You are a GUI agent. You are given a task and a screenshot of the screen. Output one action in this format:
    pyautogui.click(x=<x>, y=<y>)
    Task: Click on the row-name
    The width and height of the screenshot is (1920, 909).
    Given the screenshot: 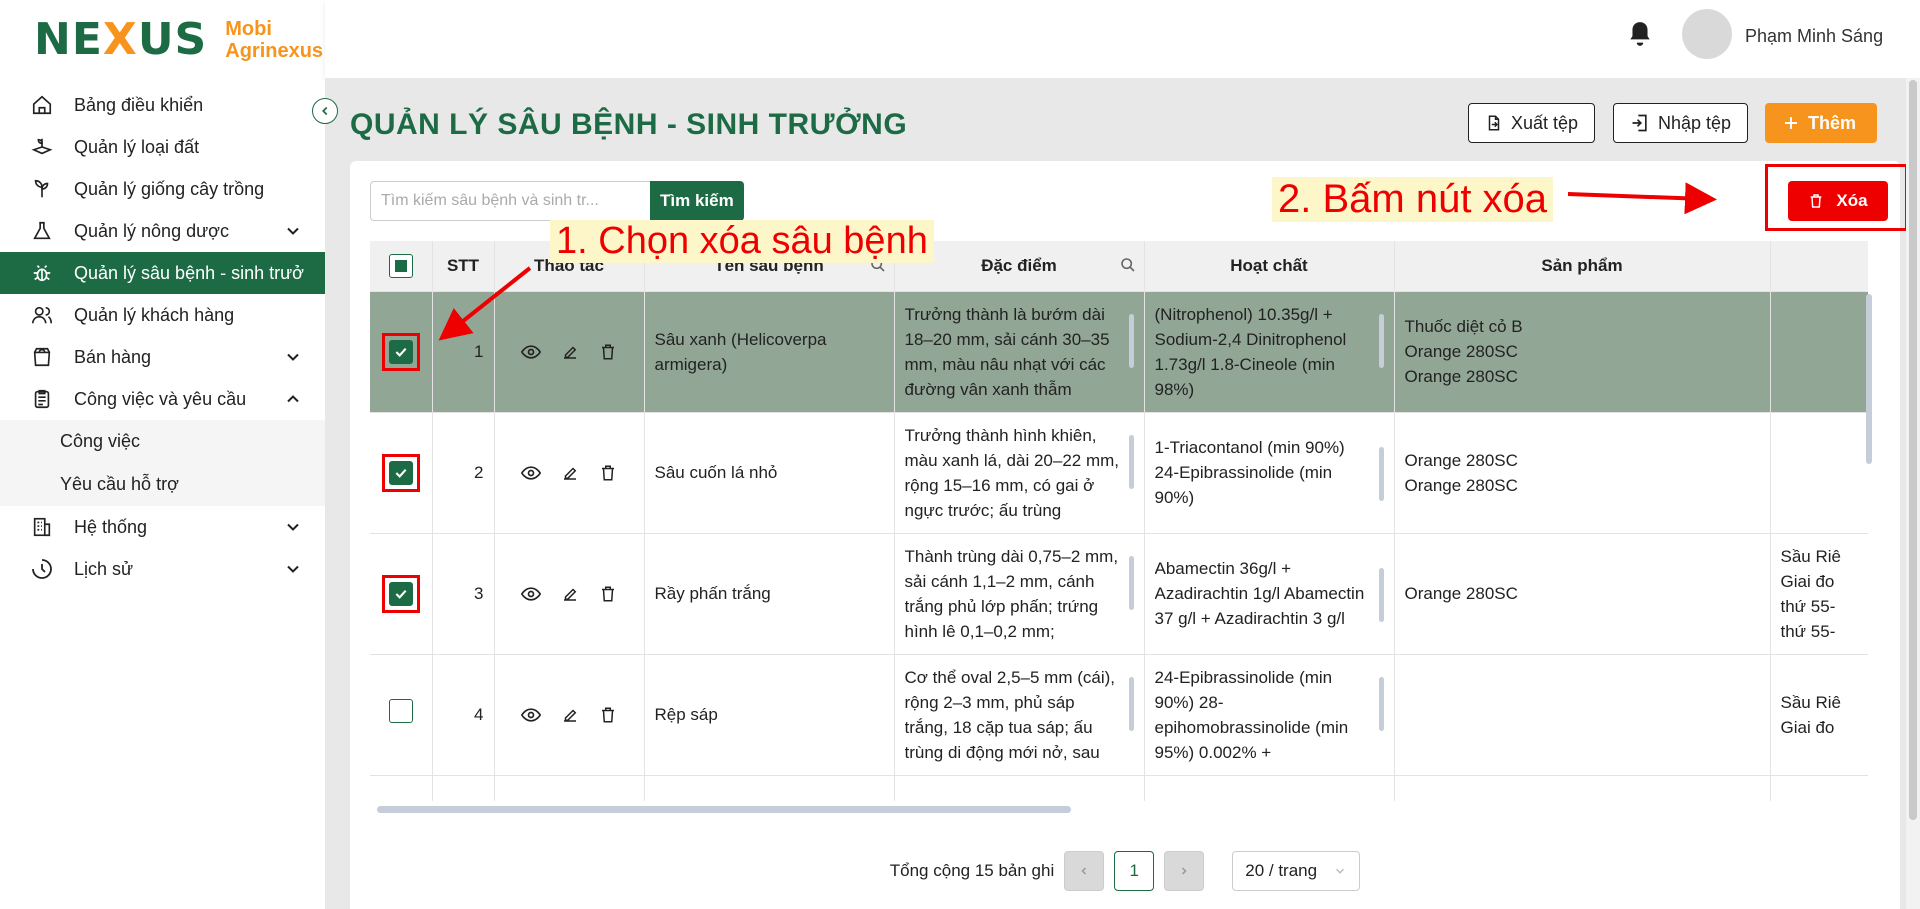 What is the action you would take?
    pyautogui.click(x=769, y=788)
    